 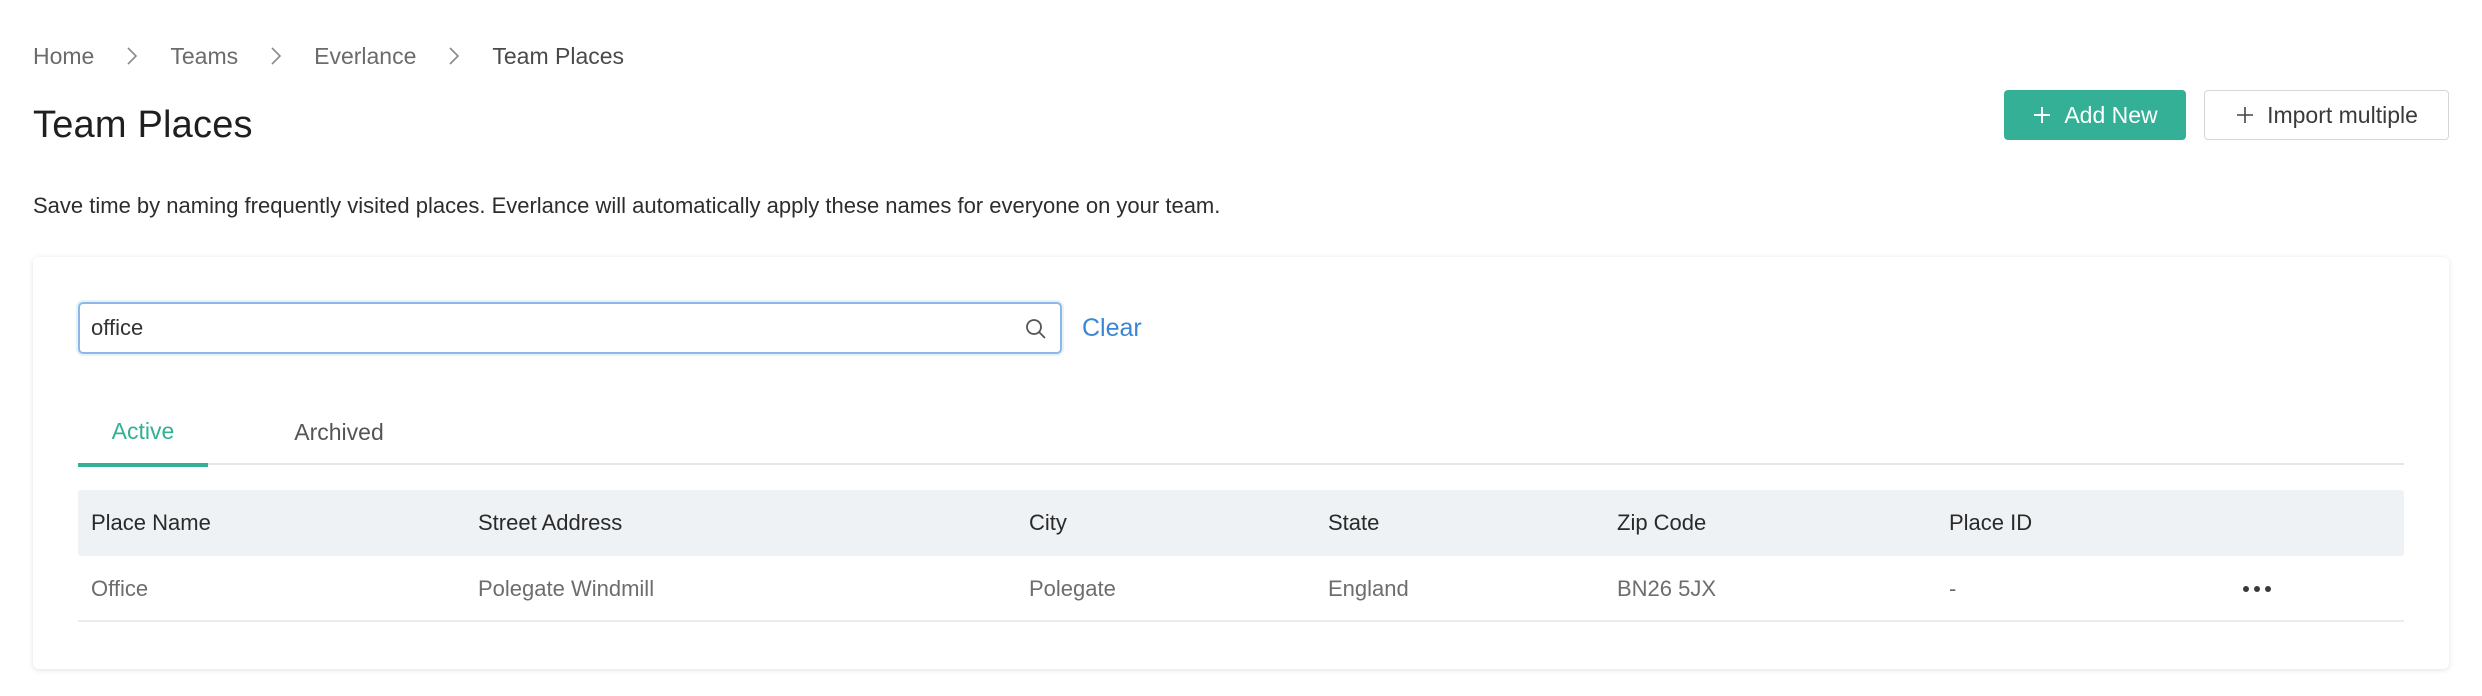 What do you see at coordinates (1072, 588) in the screenshot?
I see `cell-city: Polegate` at bounding box center [1072, 588].